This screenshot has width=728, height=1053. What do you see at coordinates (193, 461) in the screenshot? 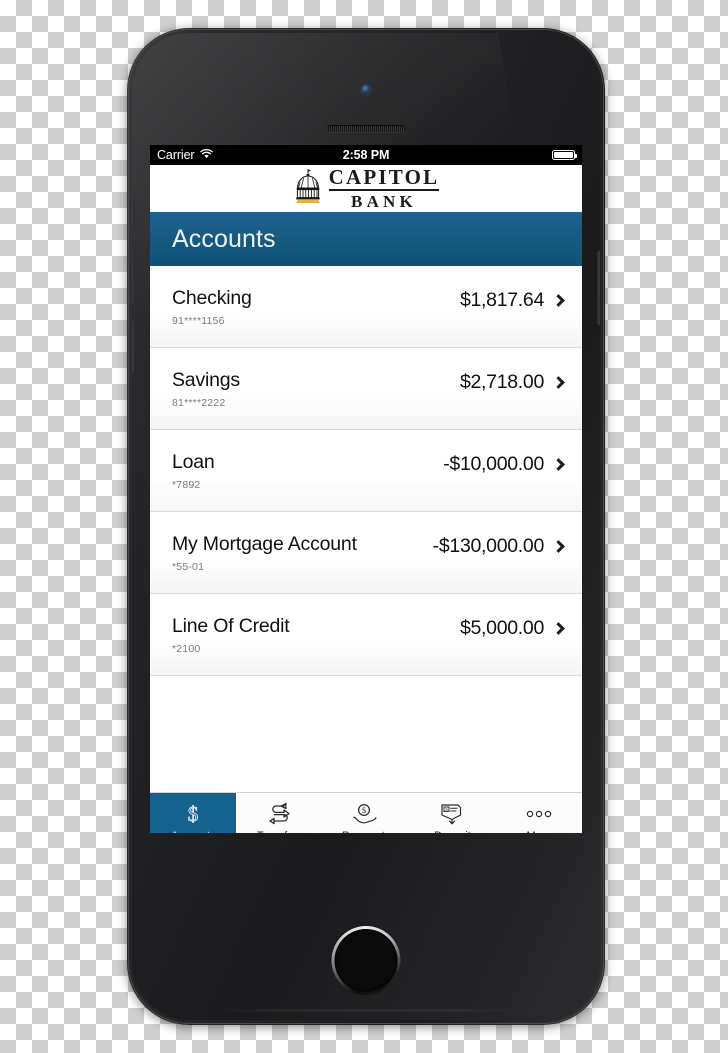
I see `account-name: Loan` at bounding box center [193, 461].